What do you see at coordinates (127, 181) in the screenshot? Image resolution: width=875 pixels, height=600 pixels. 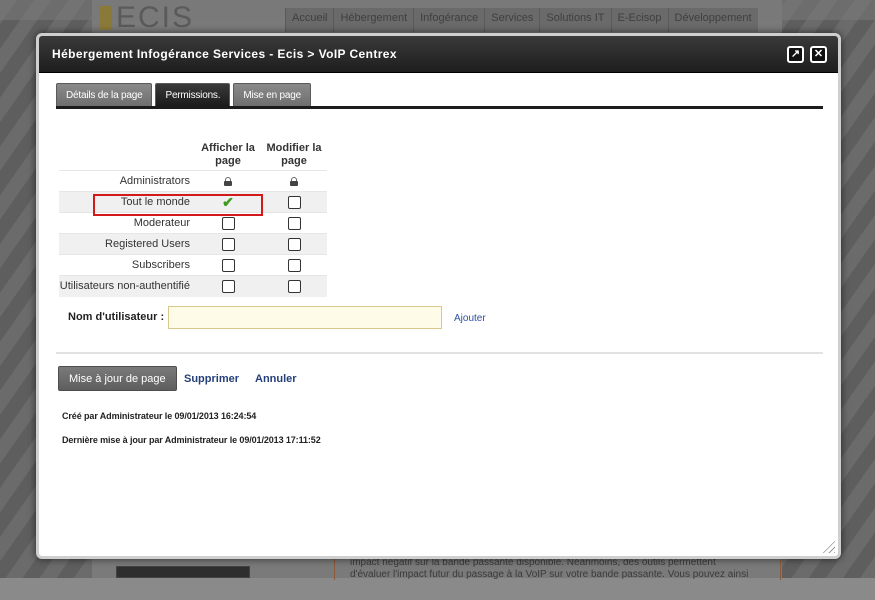 I see `role-label: Administrators` at bounding box center [127, 181].